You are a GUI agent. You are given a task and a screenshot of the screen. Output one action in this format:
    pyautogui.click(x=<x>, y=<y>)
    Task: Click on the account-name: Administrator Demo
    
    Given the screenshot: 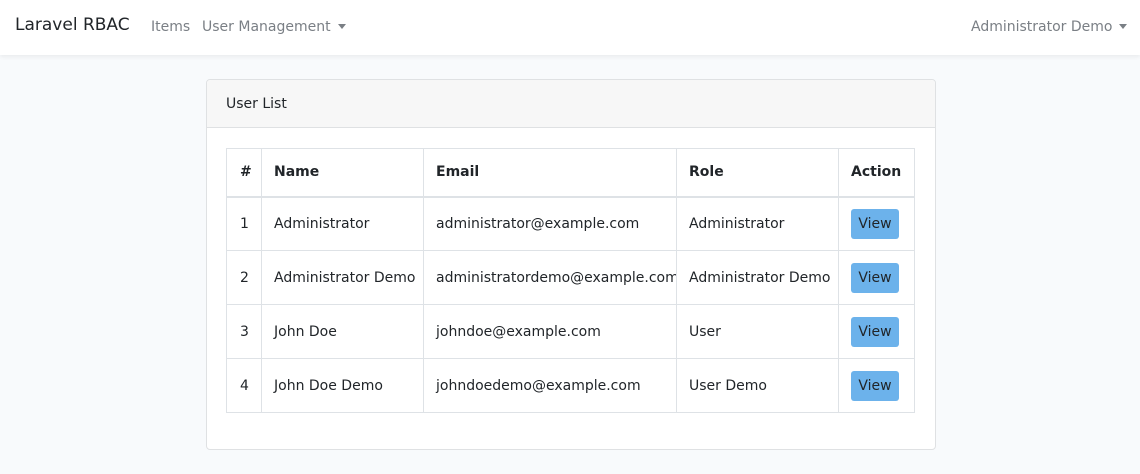 What is the action you would take?
    pyautogui.click(x=1042, y=27)
    